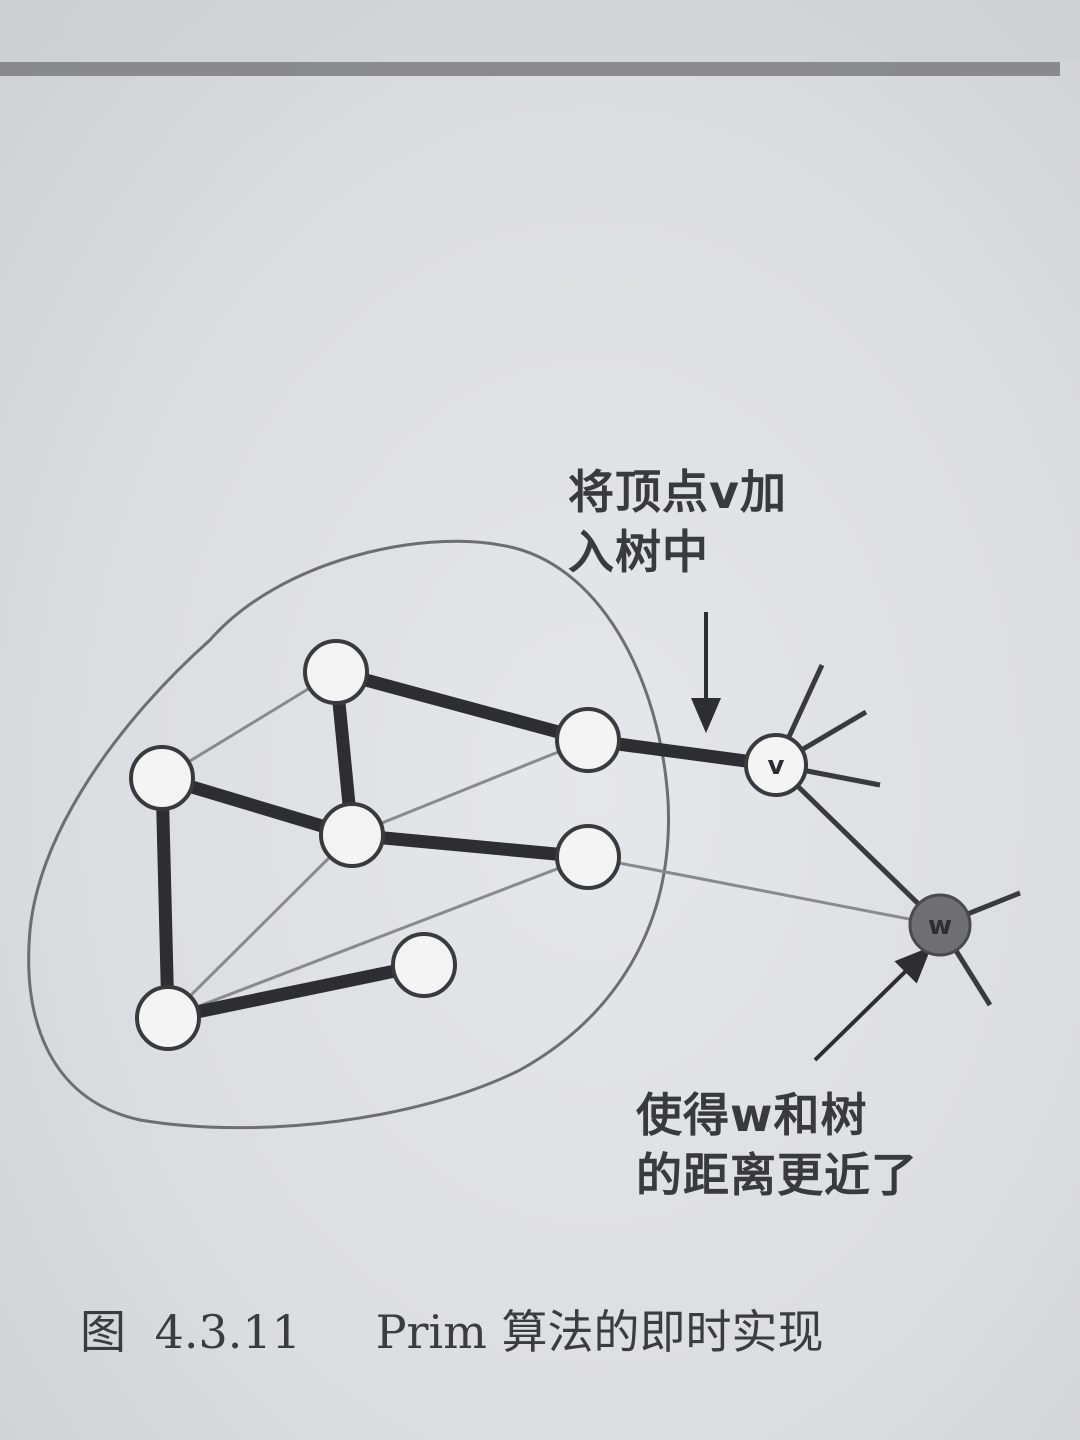 The image size is (1080, 1440). Describe the element at coordinates (777, 1175) in the screenshot. I see `annotation-closer-line2: 的距离更近了` at that location.